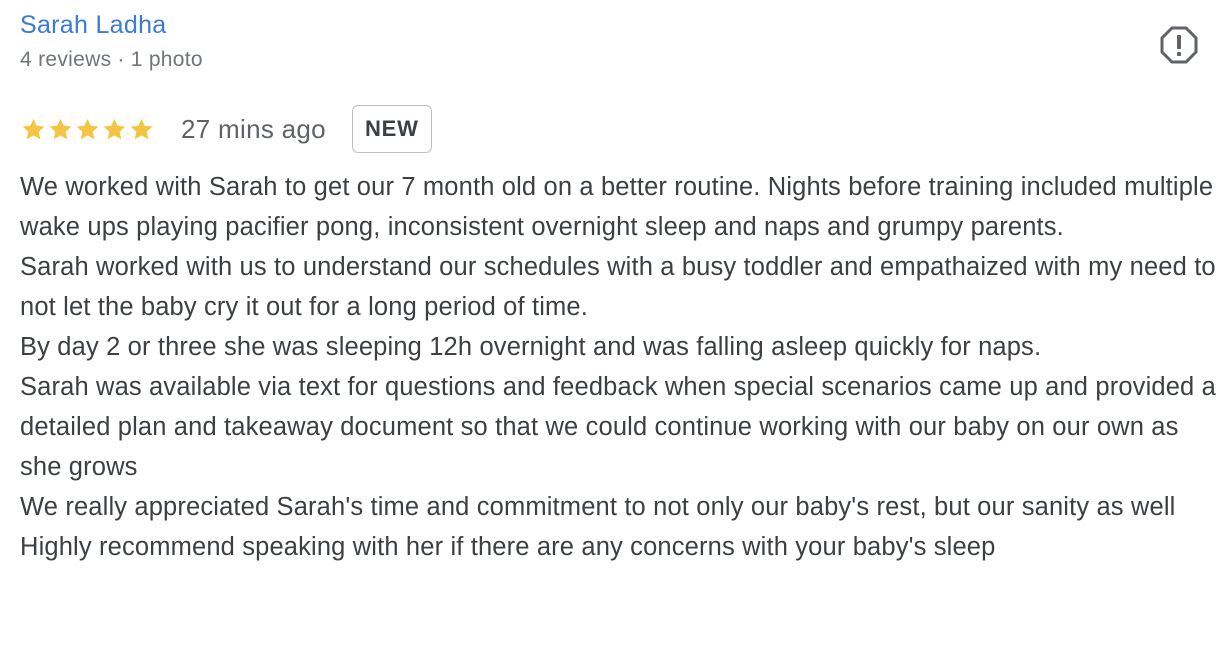 This screenshot has height=672, width=1230. I want to click on star-rating, so click(87, 129).